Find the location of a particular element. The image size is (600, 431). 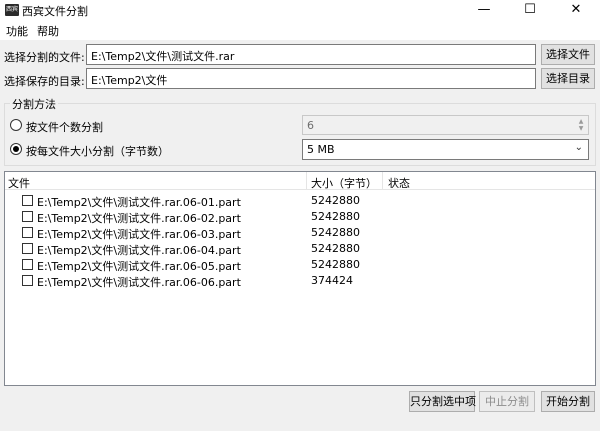

split-selected-button: 只分割选中项 is located at coordinates (442, 401).